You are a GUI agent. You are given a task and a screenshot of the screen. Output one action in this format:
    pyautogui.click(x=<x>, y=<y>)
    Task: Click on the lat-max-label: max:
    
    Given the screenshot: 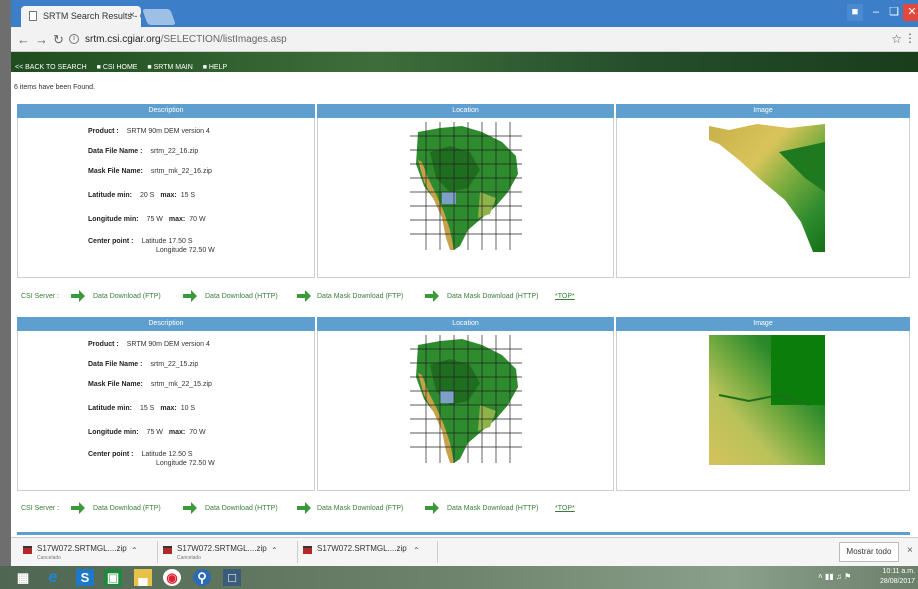 What is the action you would take?
    pyautogui.click(x=168, y=408)
    